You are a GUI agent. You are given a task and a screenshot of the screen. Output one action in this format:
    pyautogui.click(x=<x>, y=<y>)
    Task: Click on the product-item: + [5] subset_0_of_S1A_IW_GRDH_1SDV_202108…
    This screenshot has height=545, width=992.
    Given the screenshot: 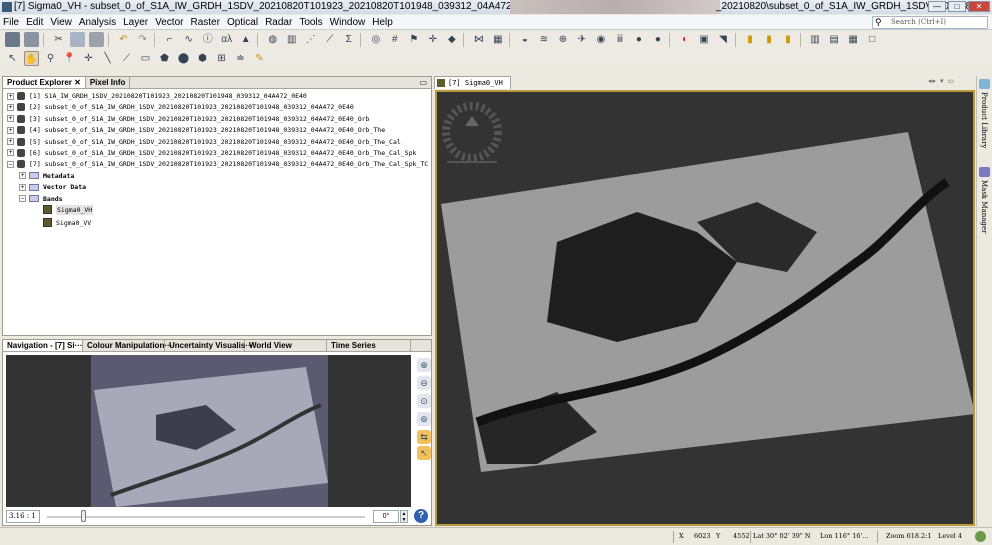 What is the action you would take?
    pyautogui.click(x=219, y=142)
    